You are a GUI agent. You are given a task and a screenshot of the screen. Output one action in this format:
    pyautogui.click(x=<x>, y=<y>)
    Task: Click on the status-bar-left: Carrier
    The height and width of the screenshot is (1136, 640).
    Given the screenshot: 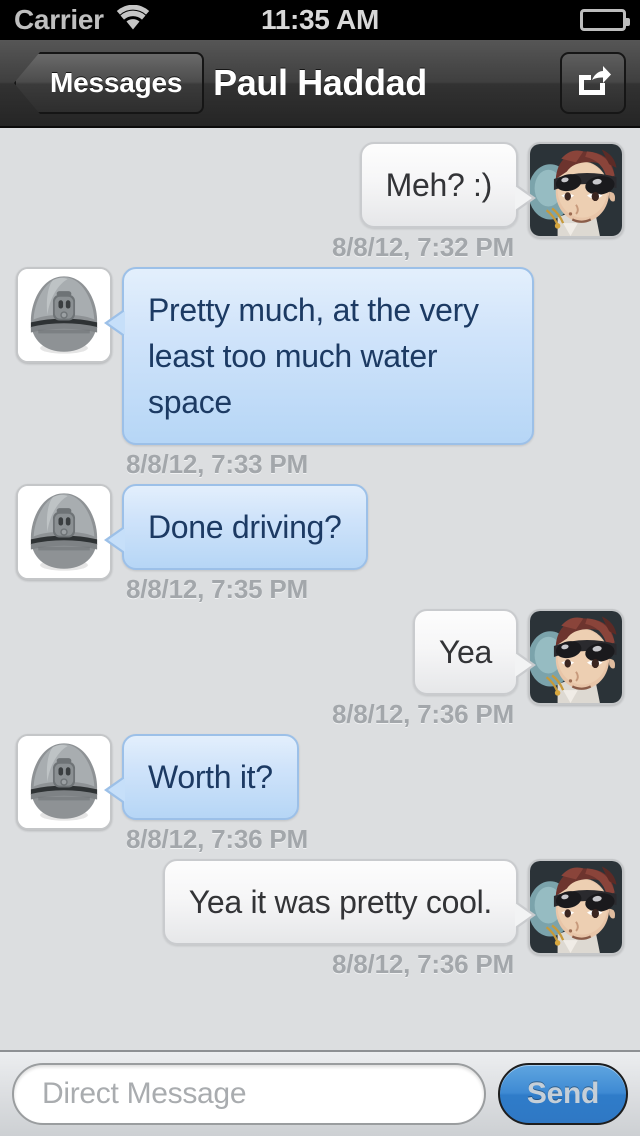 What is the action you would take?
    pyautogui.click(x=82, y=20)
    